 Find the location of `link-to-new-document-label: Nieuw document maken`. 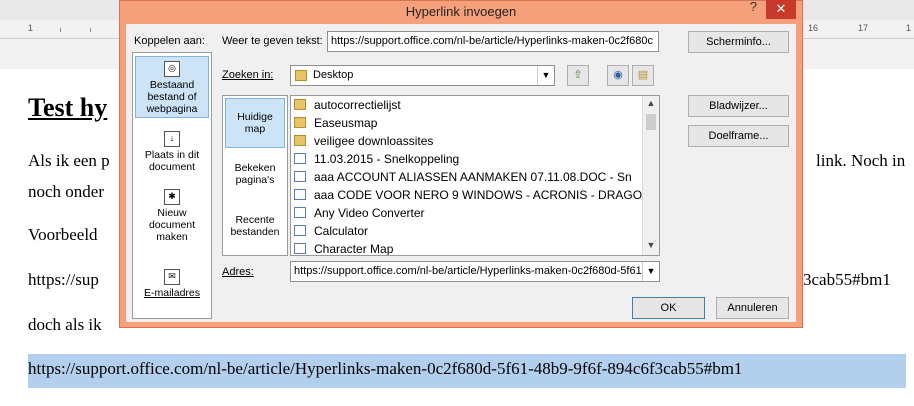

link-to-new-document-label: Nieuw document maken is located at coordinates (172, 225).